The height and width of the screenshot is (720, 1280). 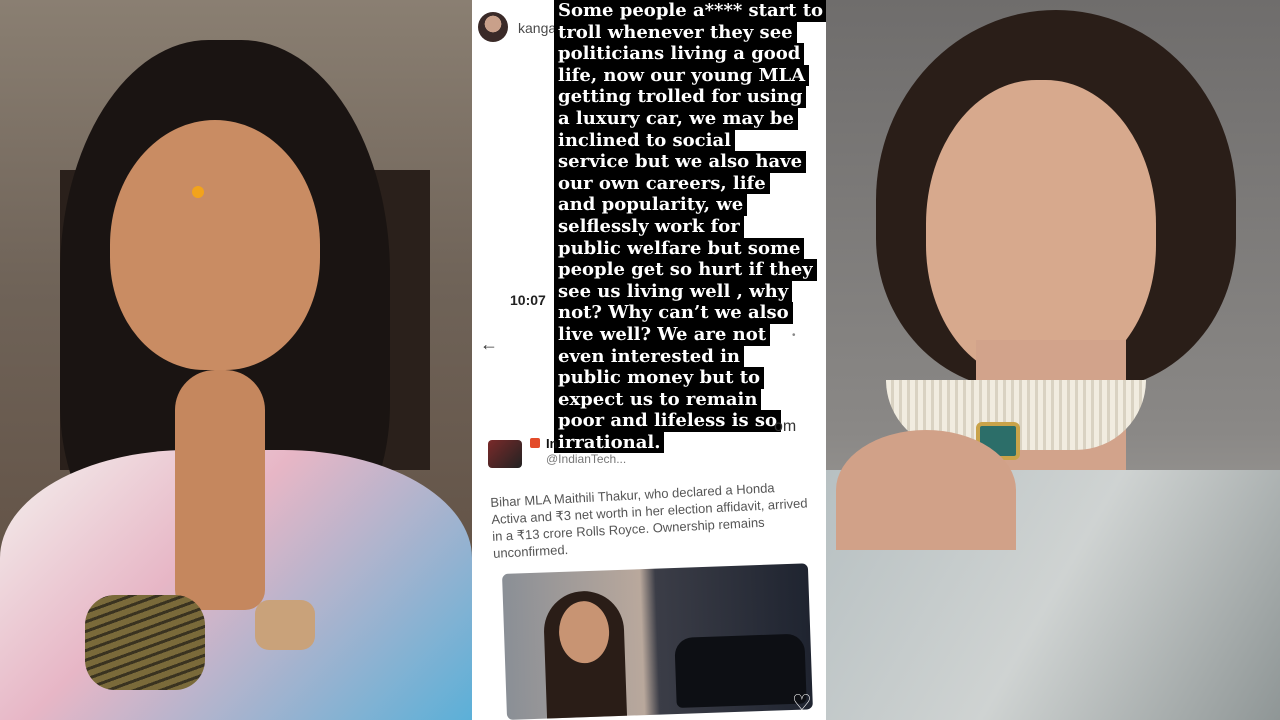 What do you see at coordinates (658, 399) in the screenshot?
I see `overlay-line: expect us to remain` at bounding box center [658, 399].